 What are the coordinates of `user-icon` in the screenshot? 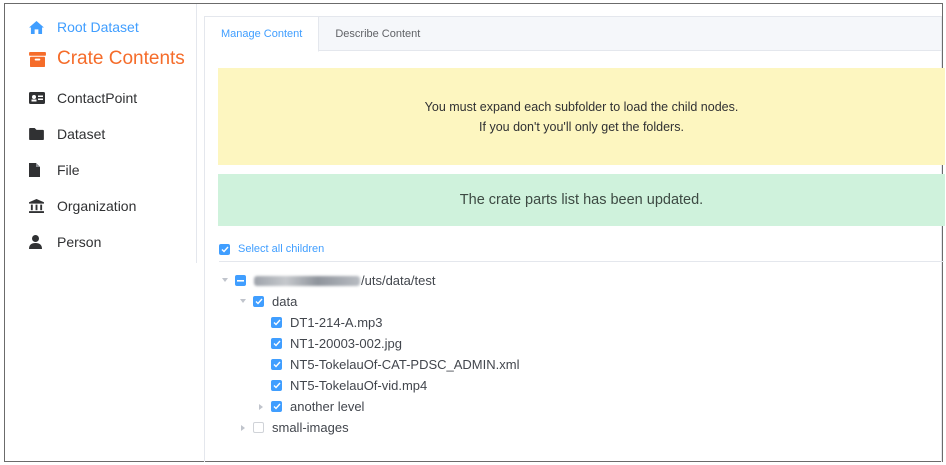 It's located at (39, 242).